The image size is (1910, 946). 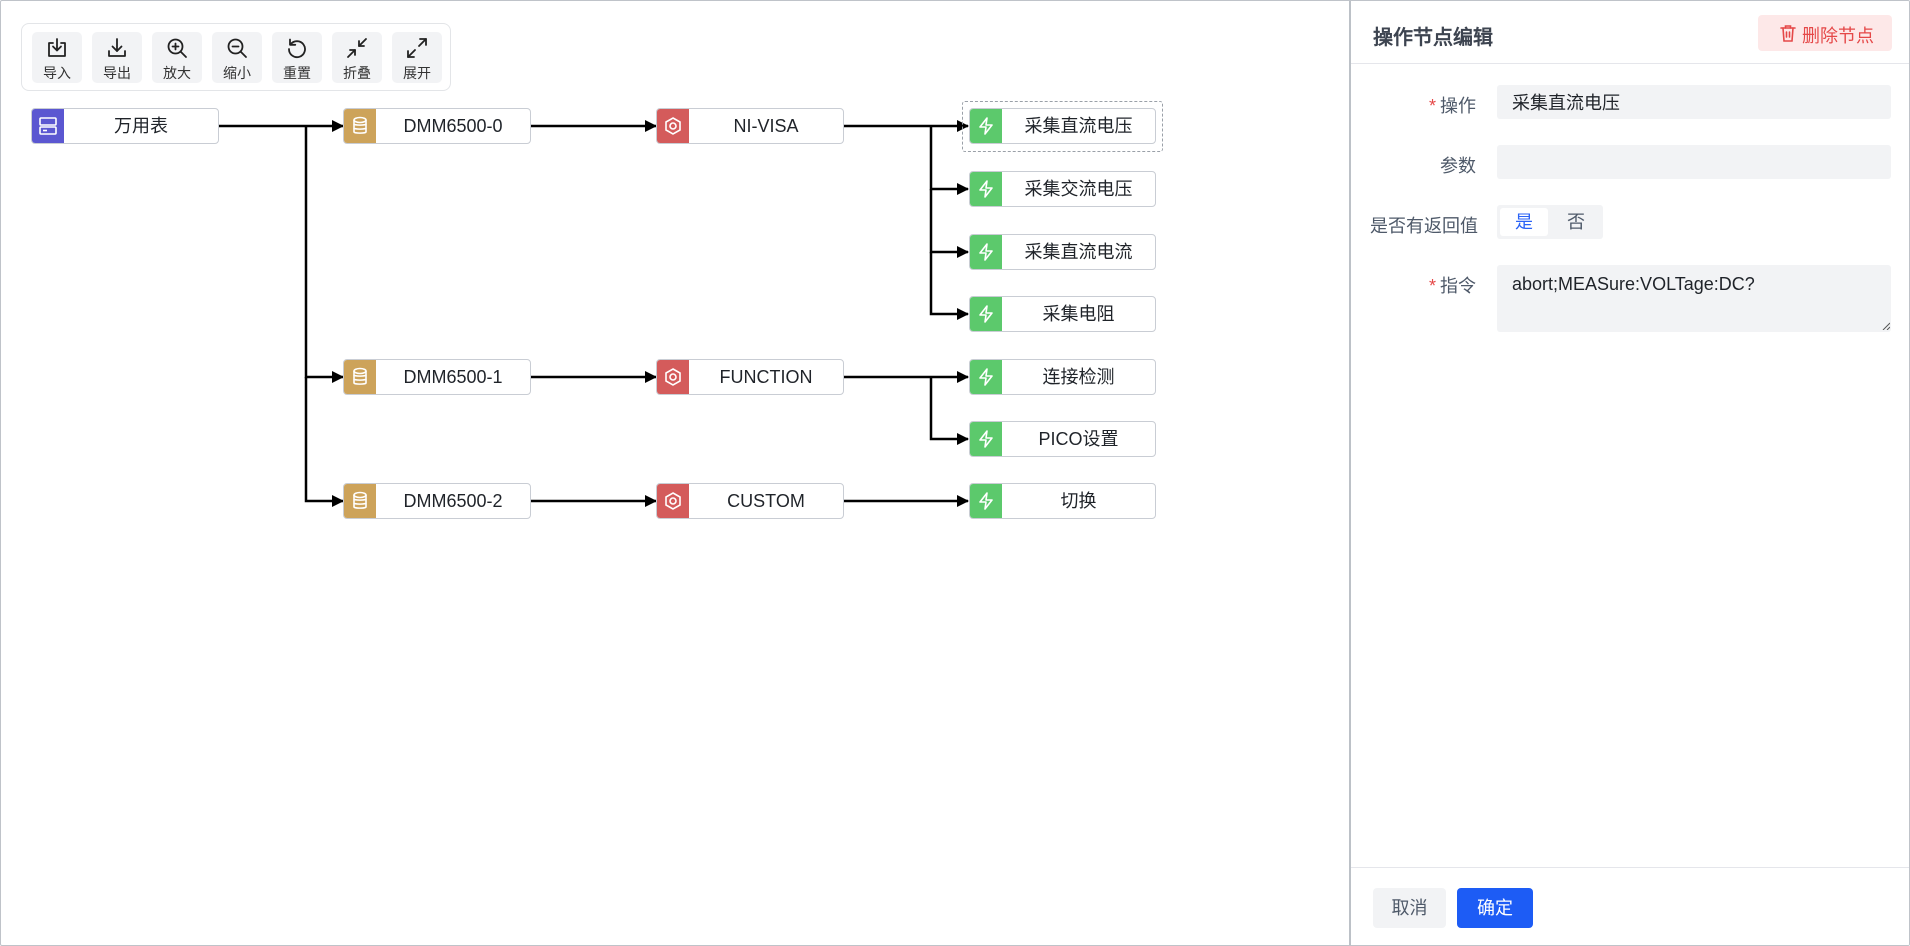 What do you see at coordinates (1694, 102) in the screenshot?
I see `operation-input` at bounding box center [1694, 102].